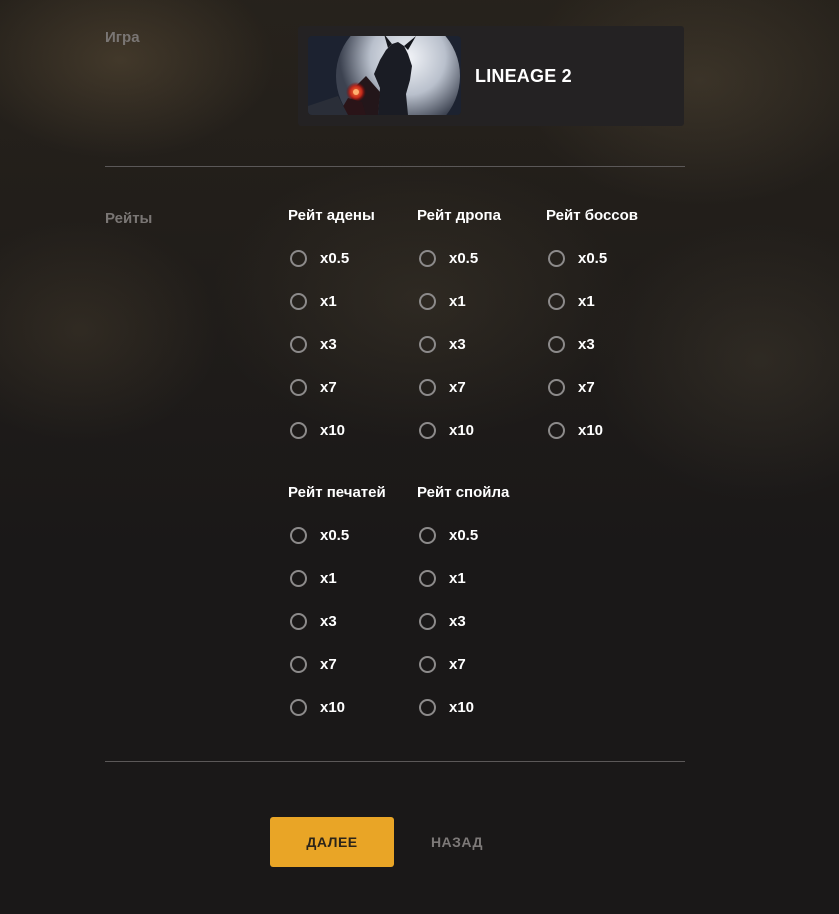 The height and width of the screenshot is (914, 839). I want to click on back-button: НАЗАД, so click(457, 842).